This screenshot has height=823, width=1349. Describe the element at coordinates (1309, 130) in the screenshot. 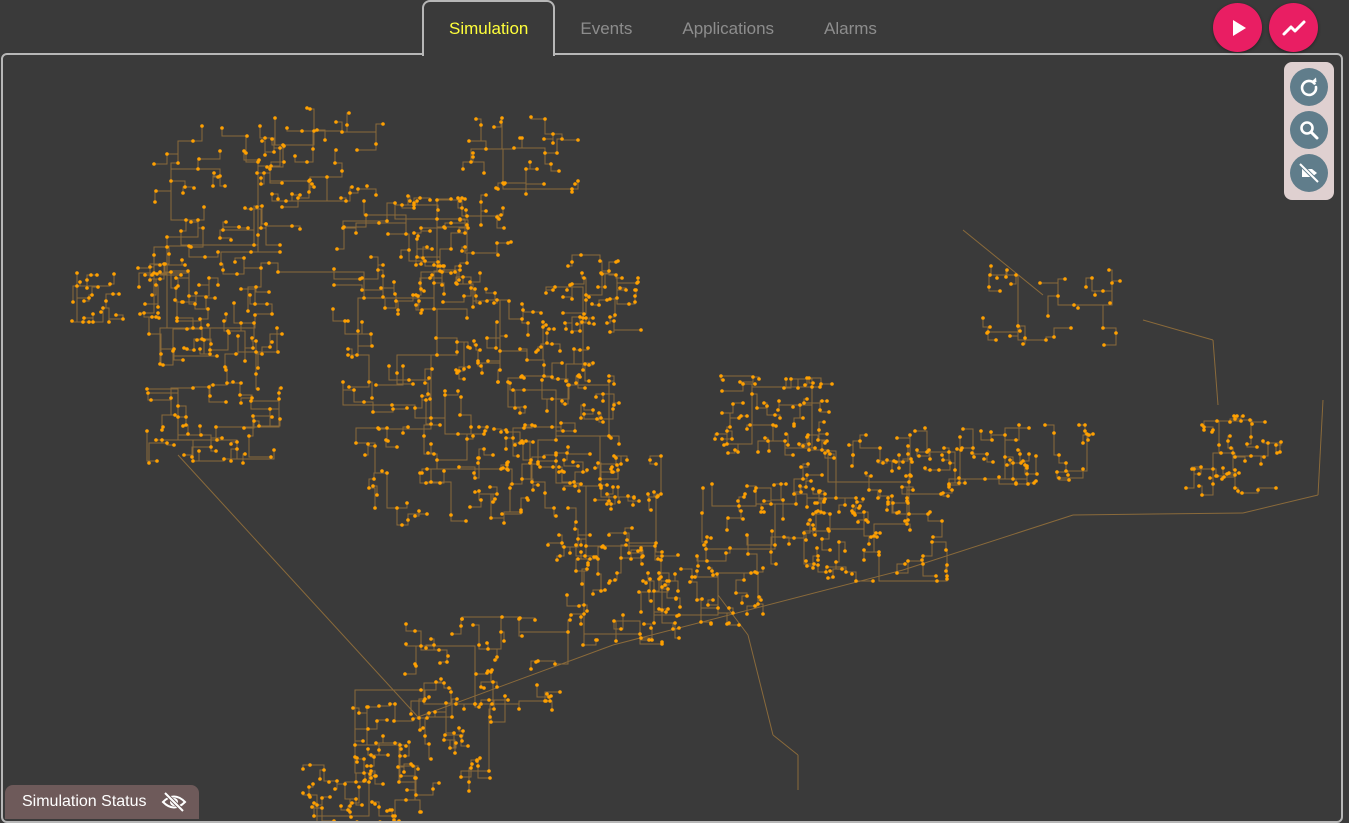

I see `search-button` at that location.